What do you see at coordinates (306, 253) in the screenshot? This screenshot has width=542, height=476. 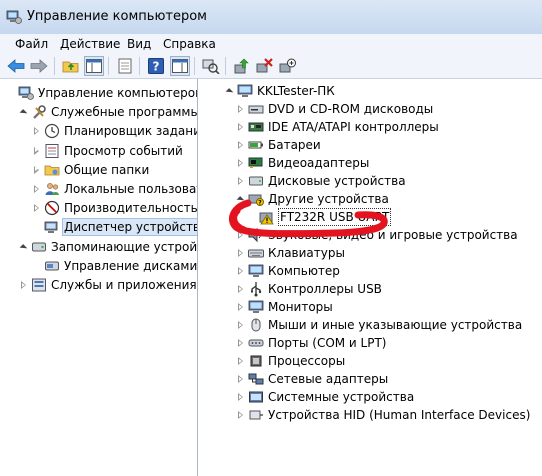 I see `right_tree-label: Клавиатуры` at bounding box center [306, 253].